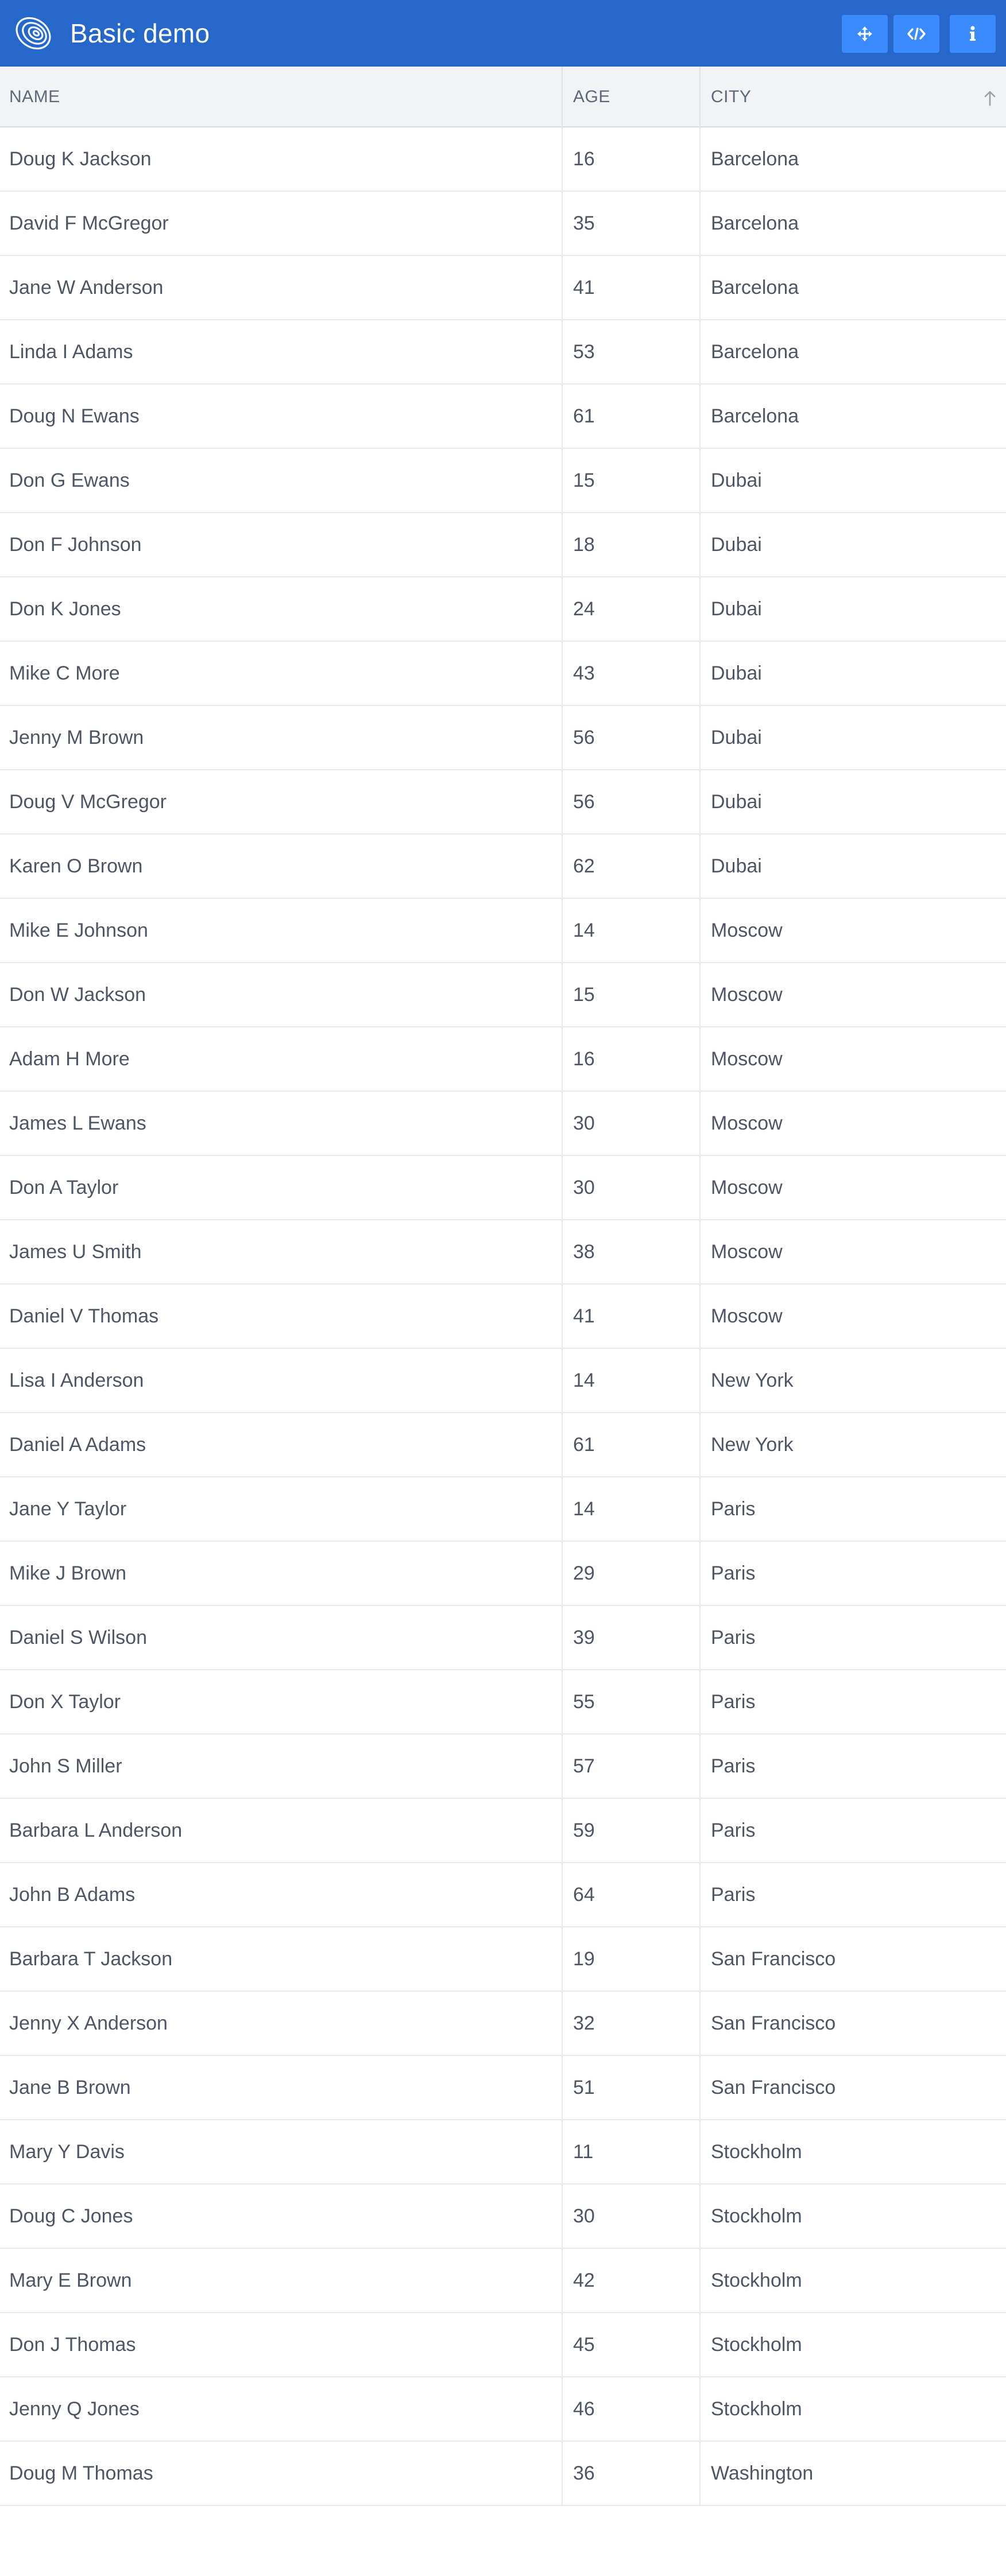  What do you see at coordinates (64, 673) in the screenshot?
I see `cell-name: Mike C More` at bounding box center [64, 673].